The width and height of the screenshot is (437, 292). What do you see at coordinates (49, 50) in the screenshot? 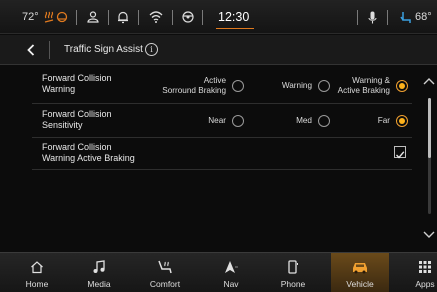
I see `header-divider` at bounding box center [49, 50].